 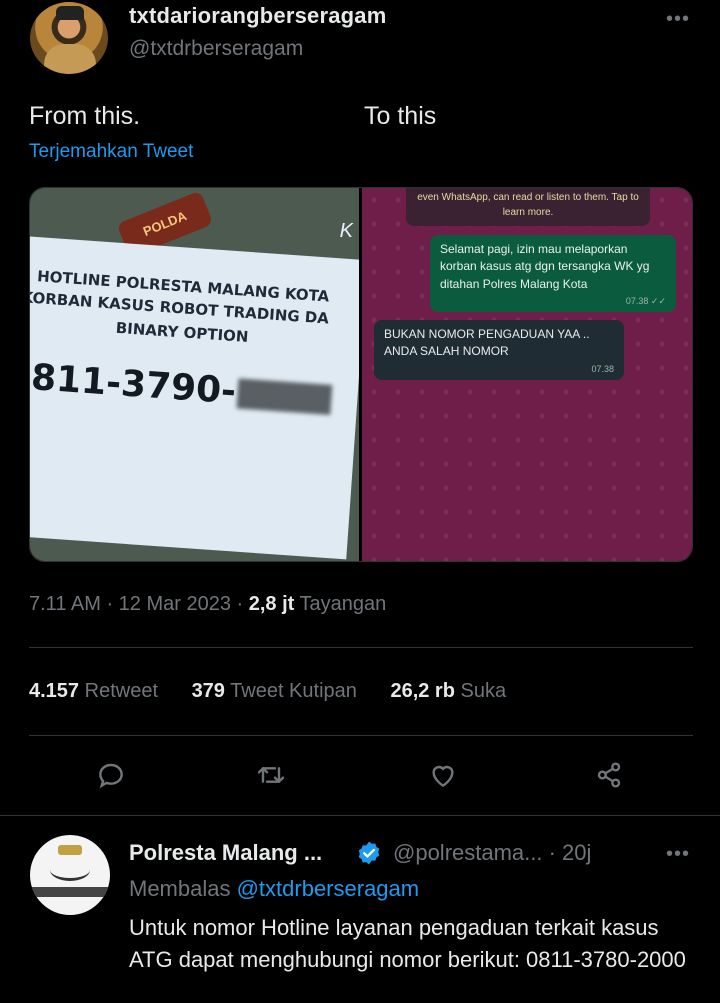 I want to click on action-bar, so click(x=360, y=775).